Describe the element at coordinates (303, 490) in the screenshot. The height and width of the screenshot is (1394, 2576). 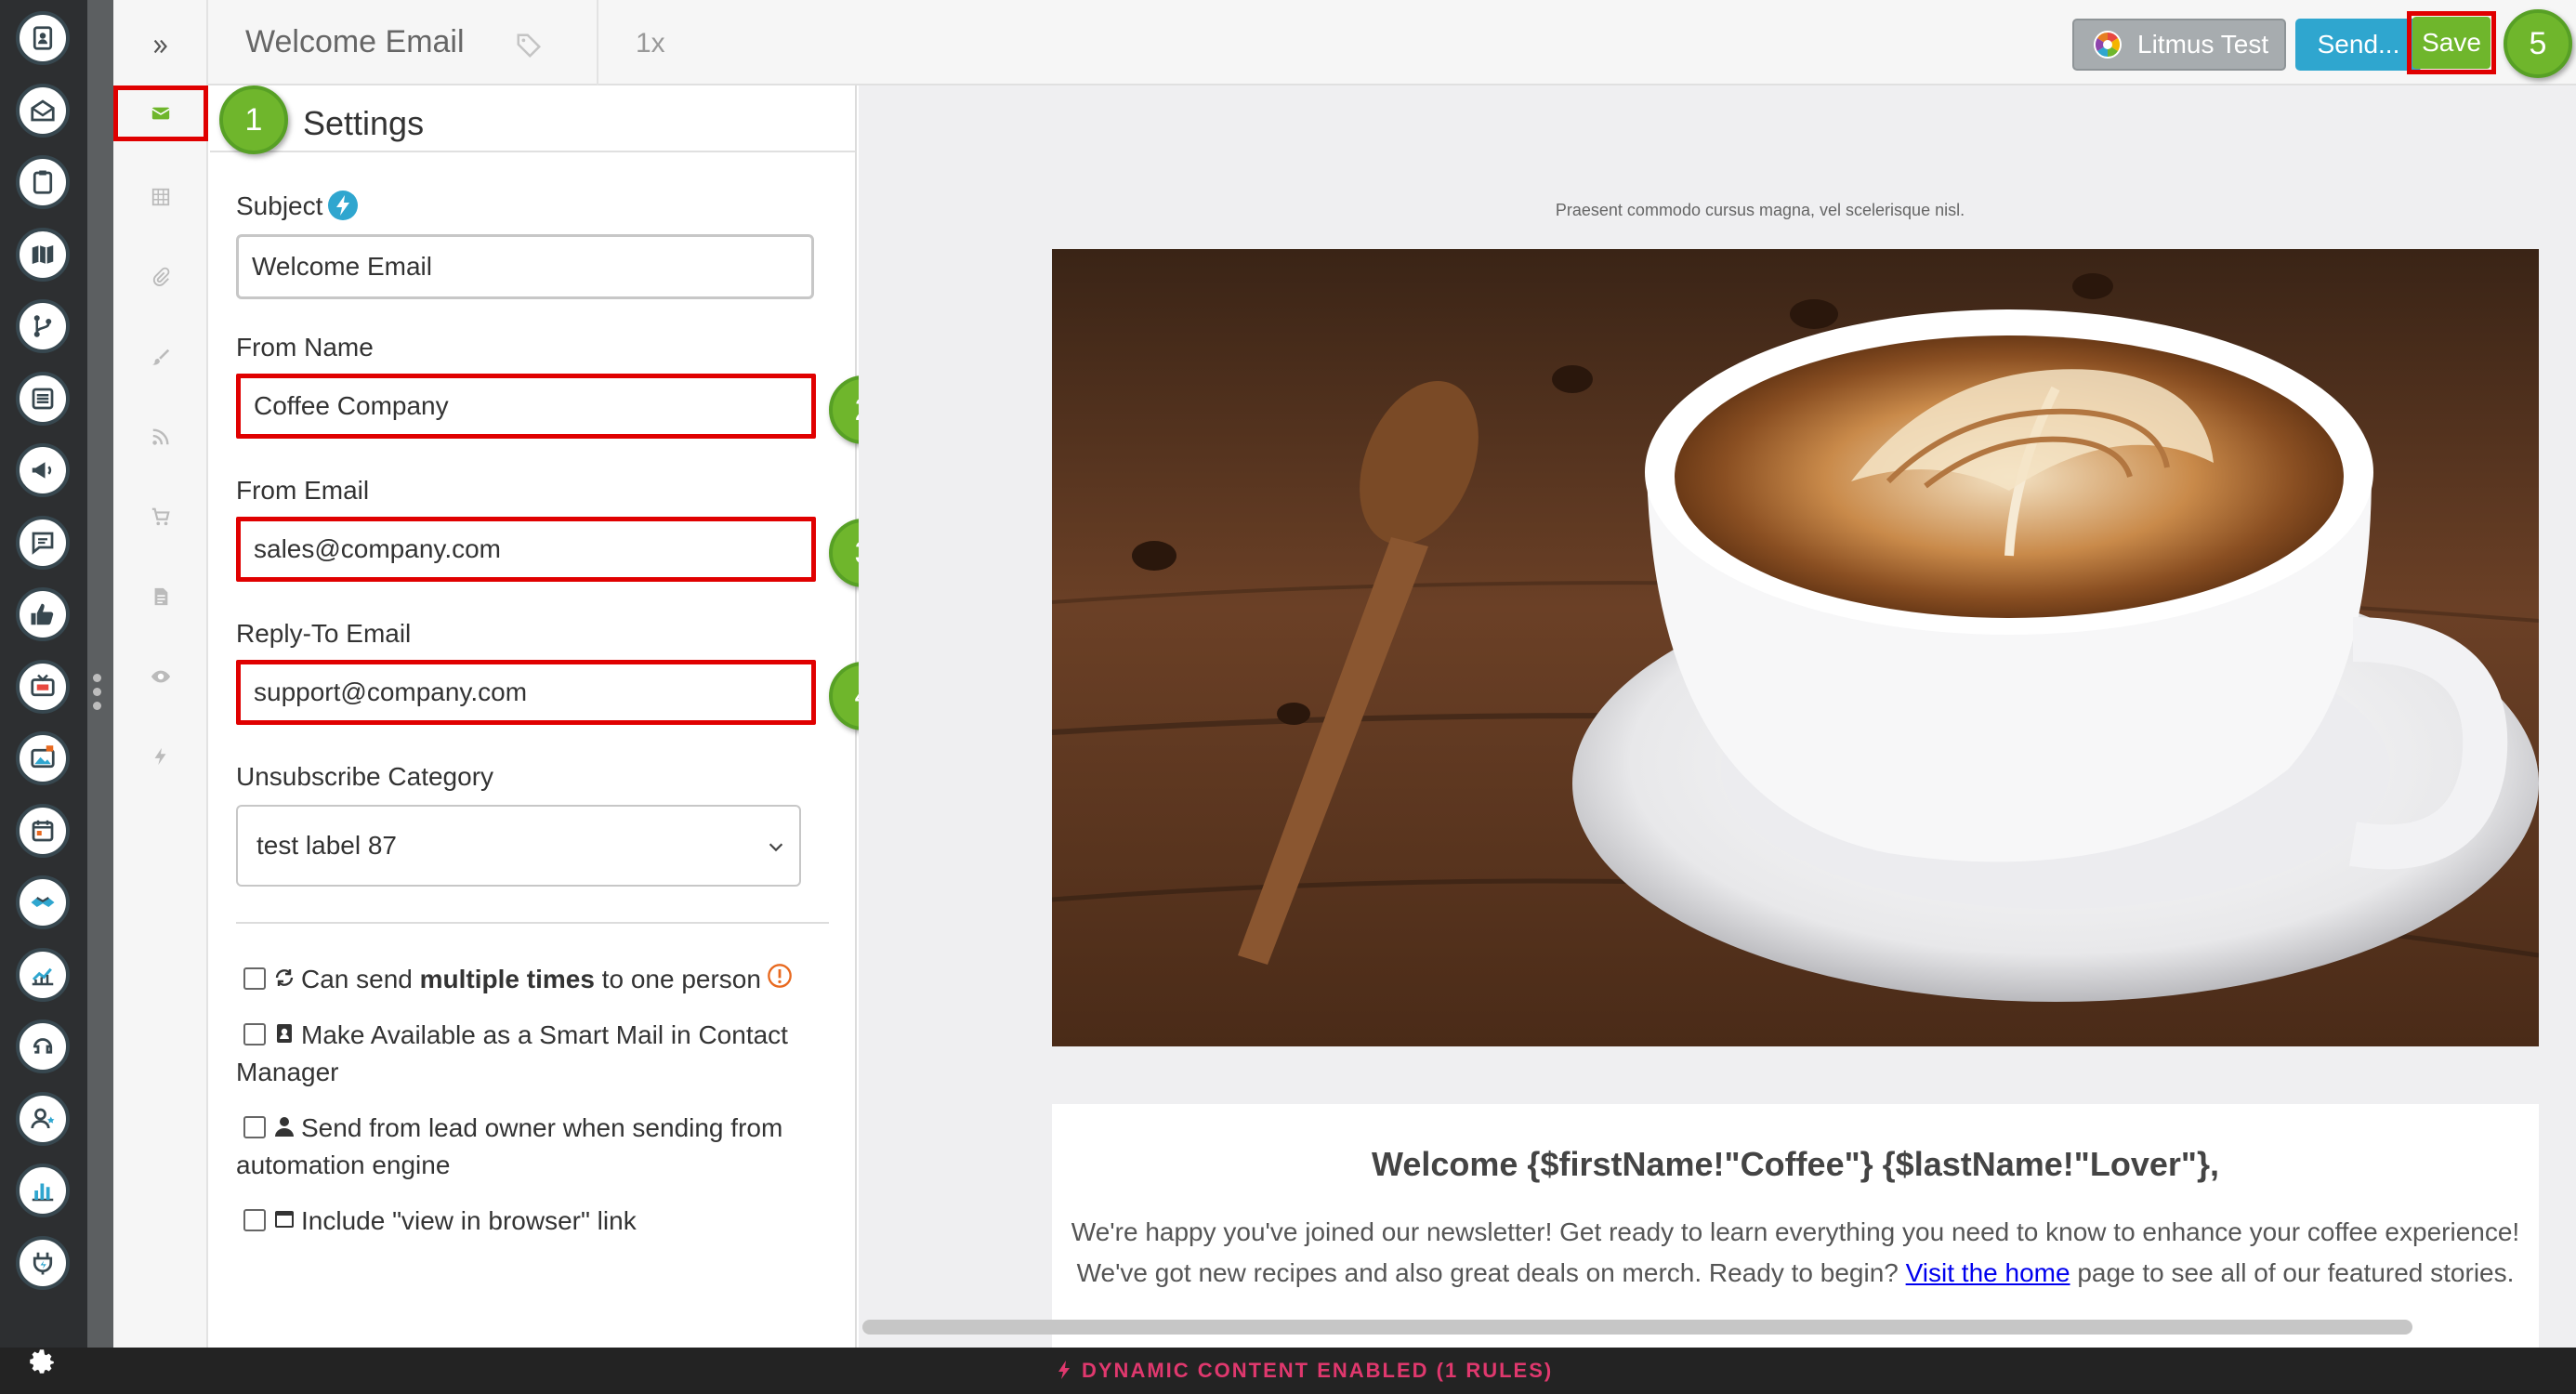
I see `from-email-label: From Email` at that location.